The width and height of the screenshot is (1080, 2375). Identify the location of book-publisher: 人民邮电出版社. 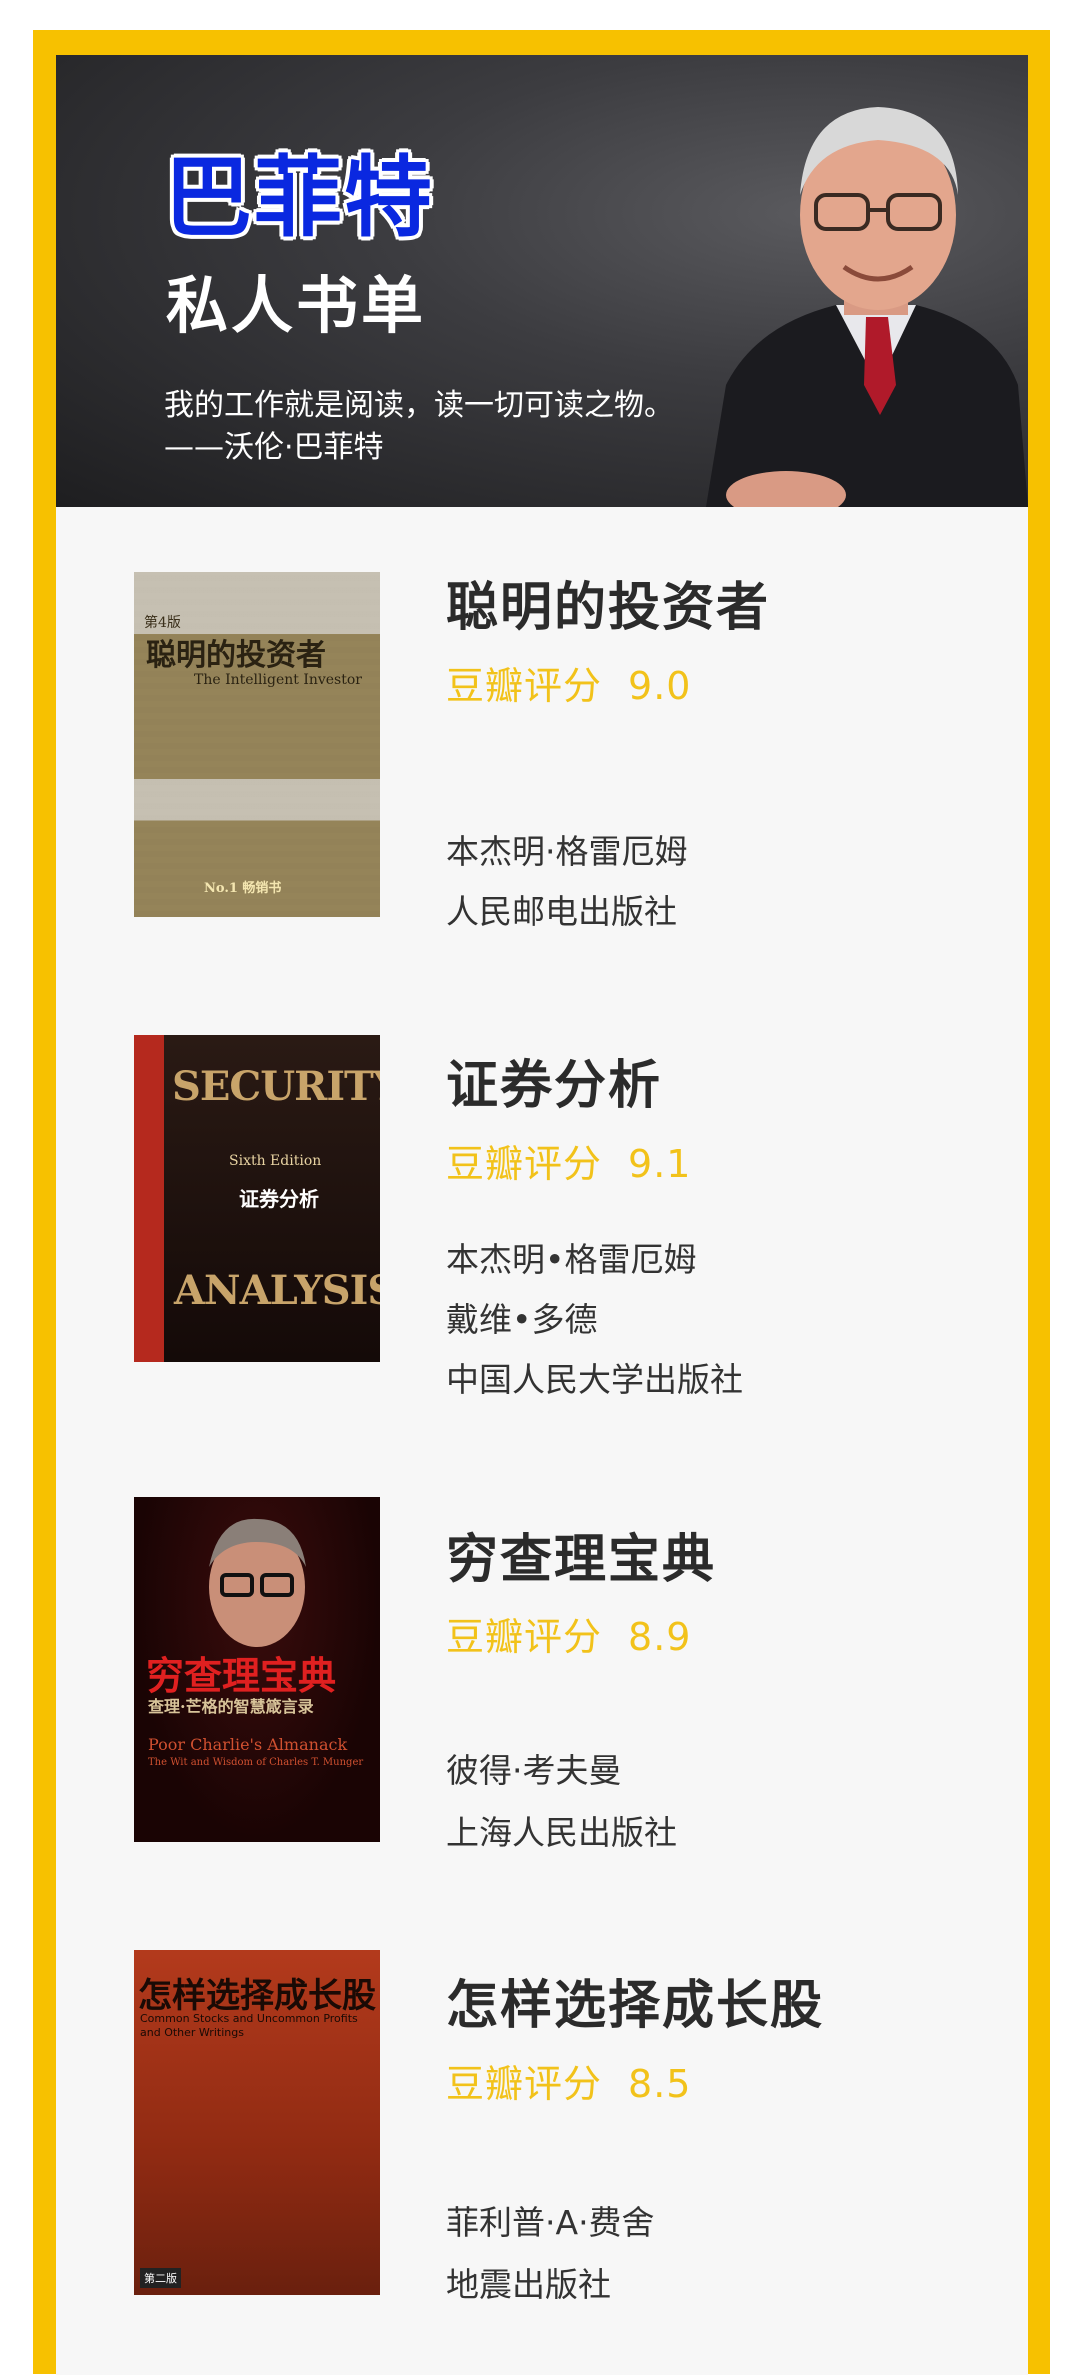
(561, 911).